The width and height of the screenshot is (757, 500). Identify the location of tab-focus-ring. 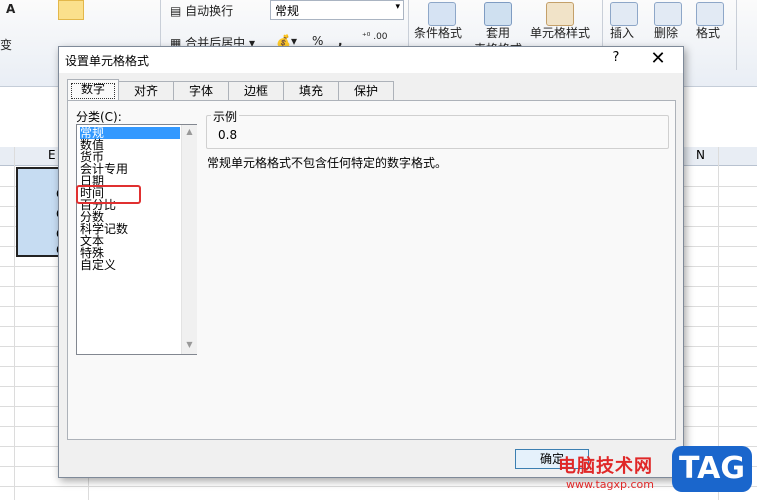
(93, 91).